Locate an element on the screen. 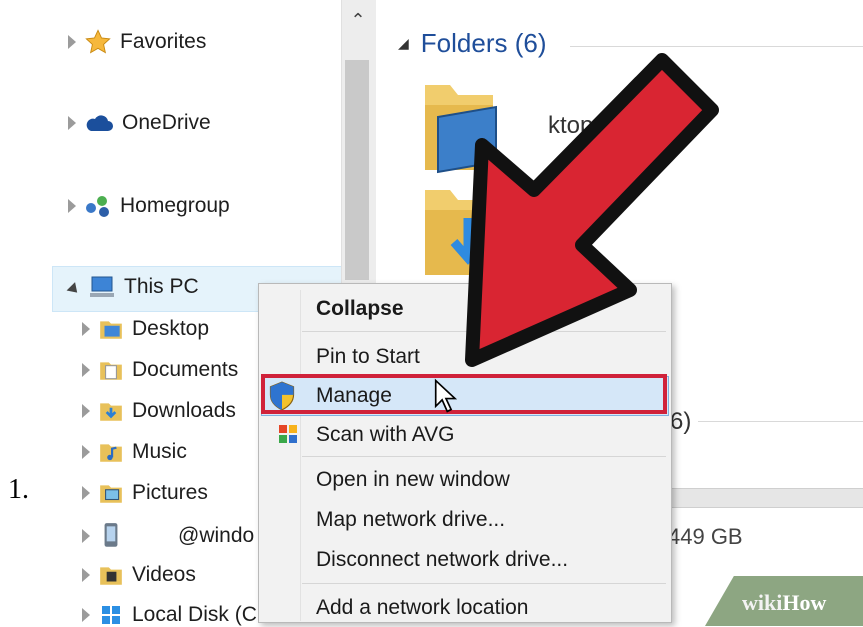 This screenshot has height=627, width=863. collapse-group-icon: ◢ is located at coordinates (403, 43).